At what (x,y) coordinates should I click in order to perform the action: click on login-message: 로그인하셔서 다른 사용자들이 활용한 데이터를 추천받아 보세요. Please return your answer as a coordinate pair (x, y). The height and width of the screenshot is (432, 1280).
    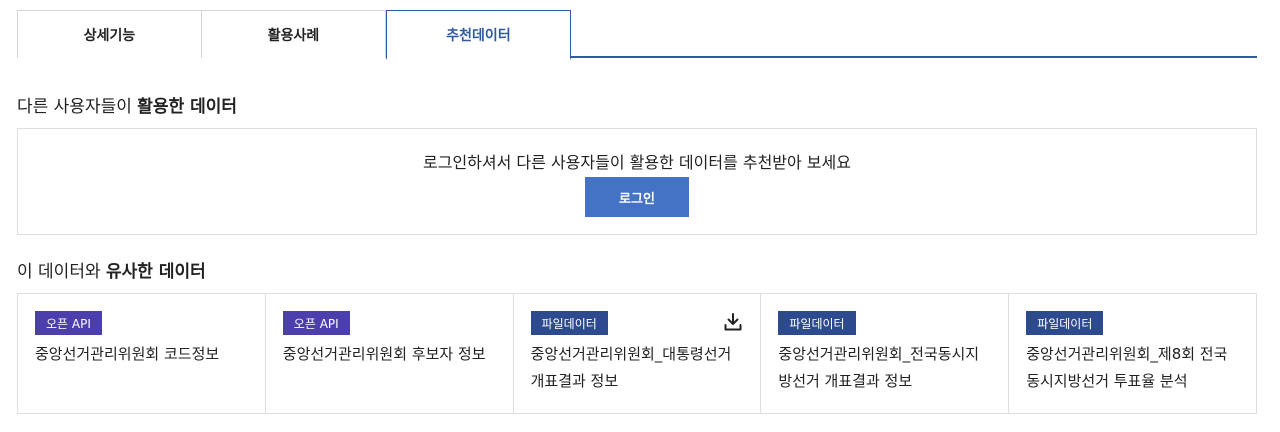
    Looking at the image, I should click on (637, 162).